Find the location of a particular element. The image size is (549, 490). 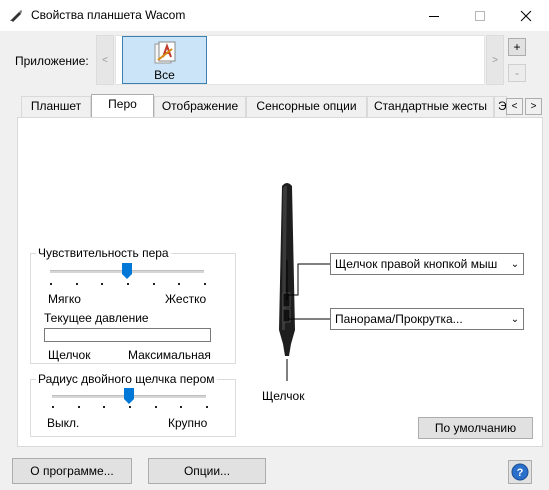

double-click-ticks is located at coordinates (130, 407).